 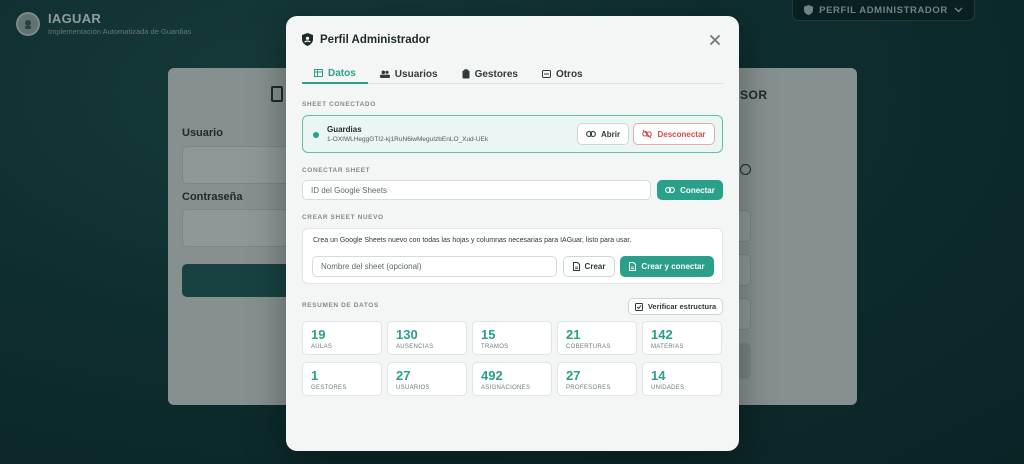 What do you see at coordinates (588, 347) in the screenshot?
I see `stat-label: COBERTURAS` at bounding box center [588, 347].